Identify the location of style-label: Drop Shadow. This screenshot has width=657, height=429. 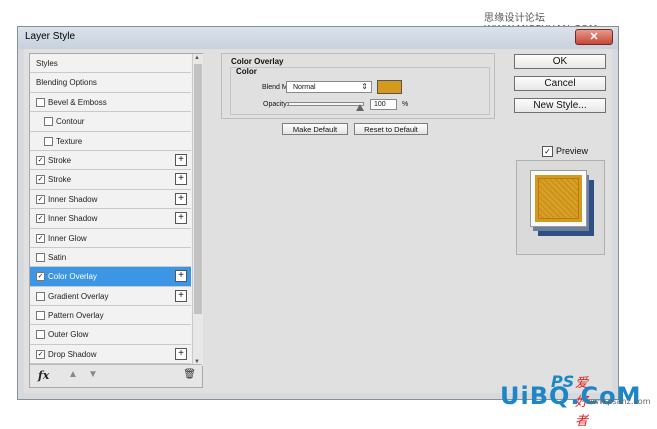
(72, 354).